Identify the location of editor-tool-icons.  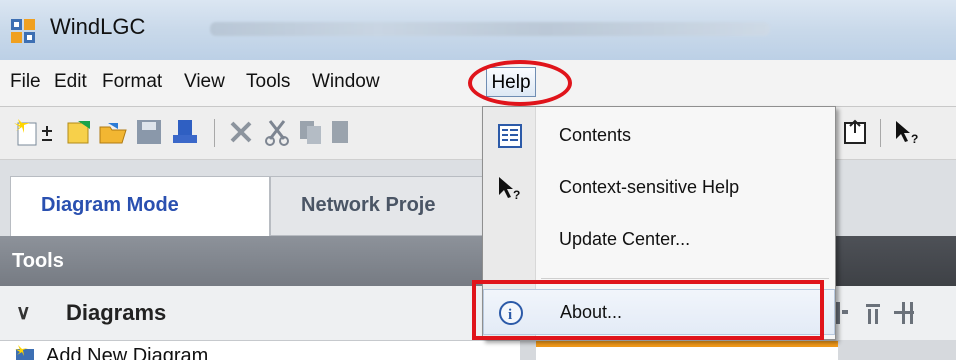
(889, 313).